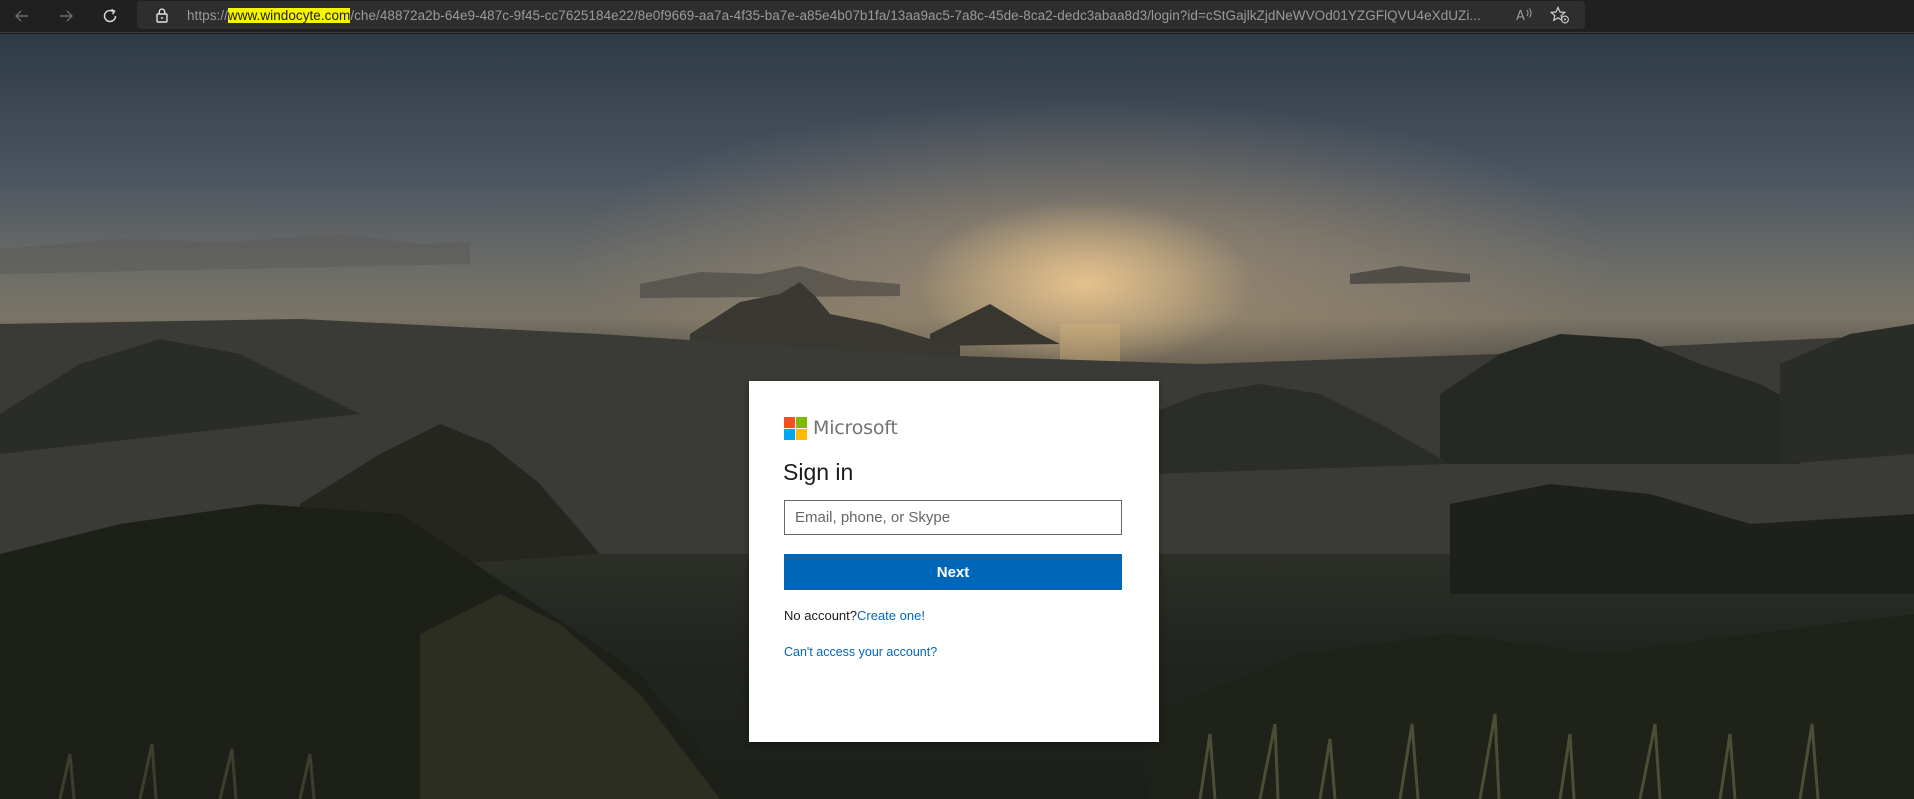 The height and width of the screenshot is (799, 1914). I want to click on logo-yellow-square, so click(801, 434).